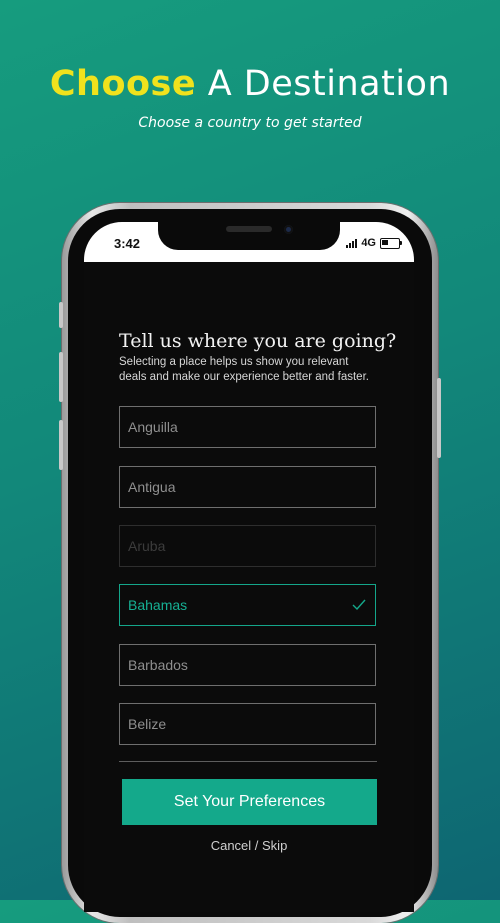 The image size is (500, 923). Describe the element at coordinates (250, 123) in the screenshot. I see `hero-subtitle: Choose a country to get started` at that location.